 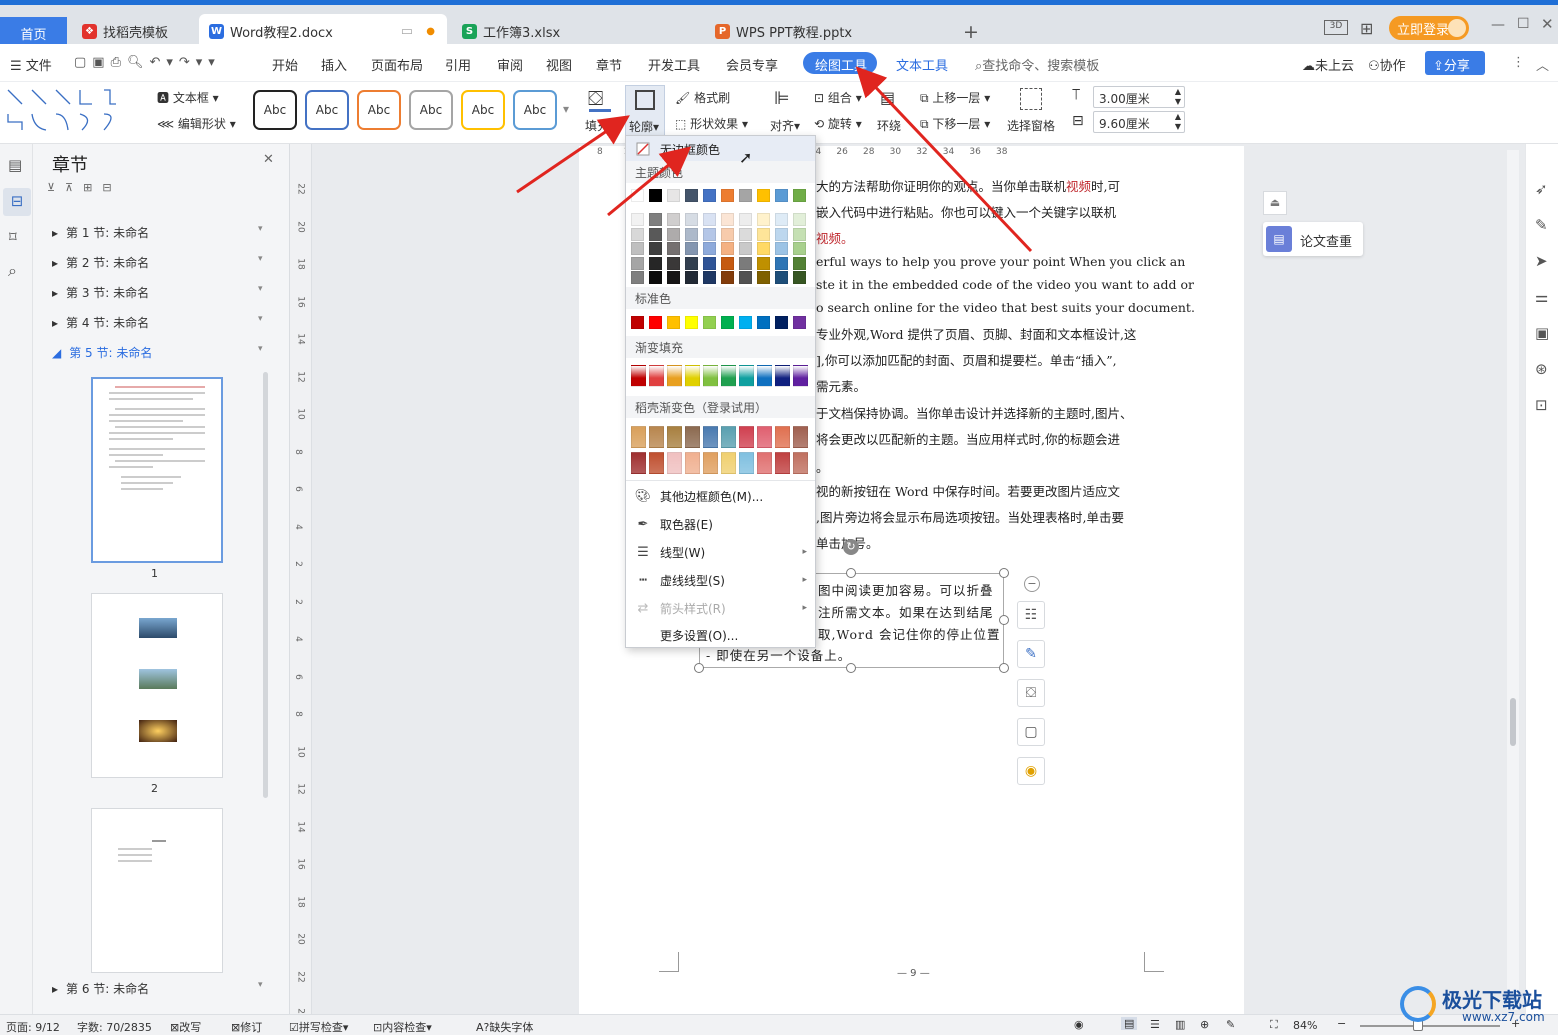 What do you see at coordinates (838, 123) in the screenshot?
I see `rotate-button: ⟲ 旋转 ▾` at bounding box center [838, 123].